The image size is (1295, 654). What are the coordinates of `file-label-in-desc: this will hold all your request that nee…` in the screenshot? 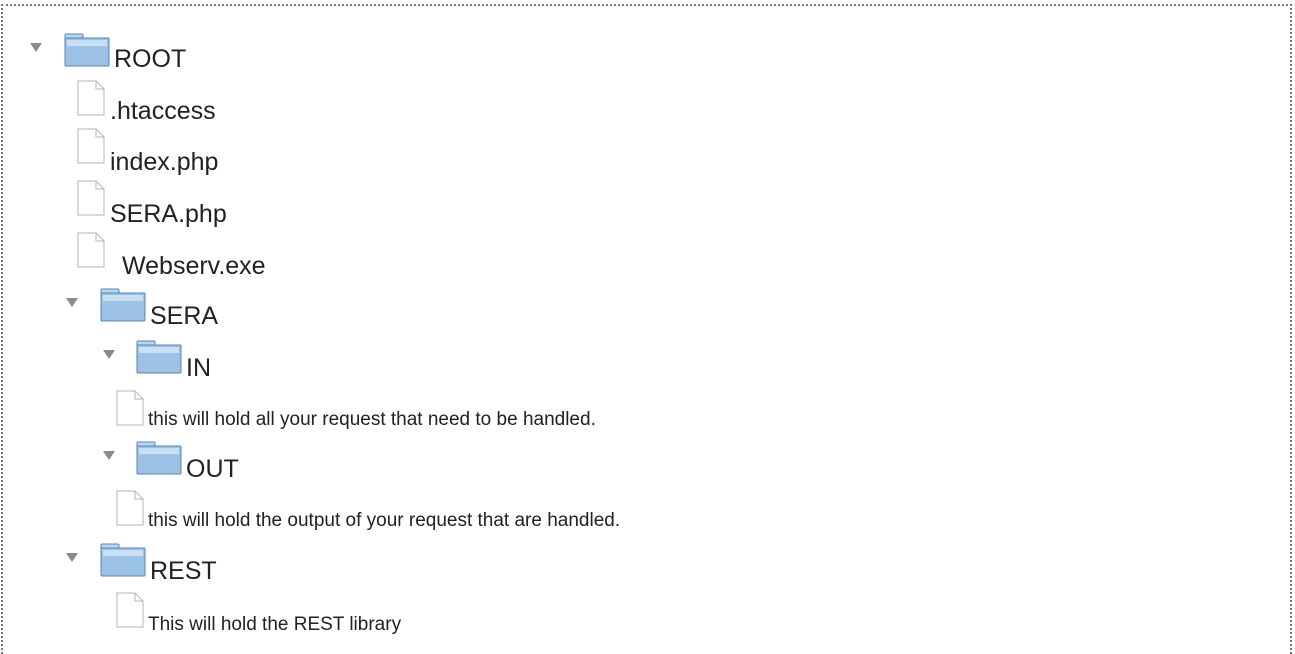 It's located at (372, 419).